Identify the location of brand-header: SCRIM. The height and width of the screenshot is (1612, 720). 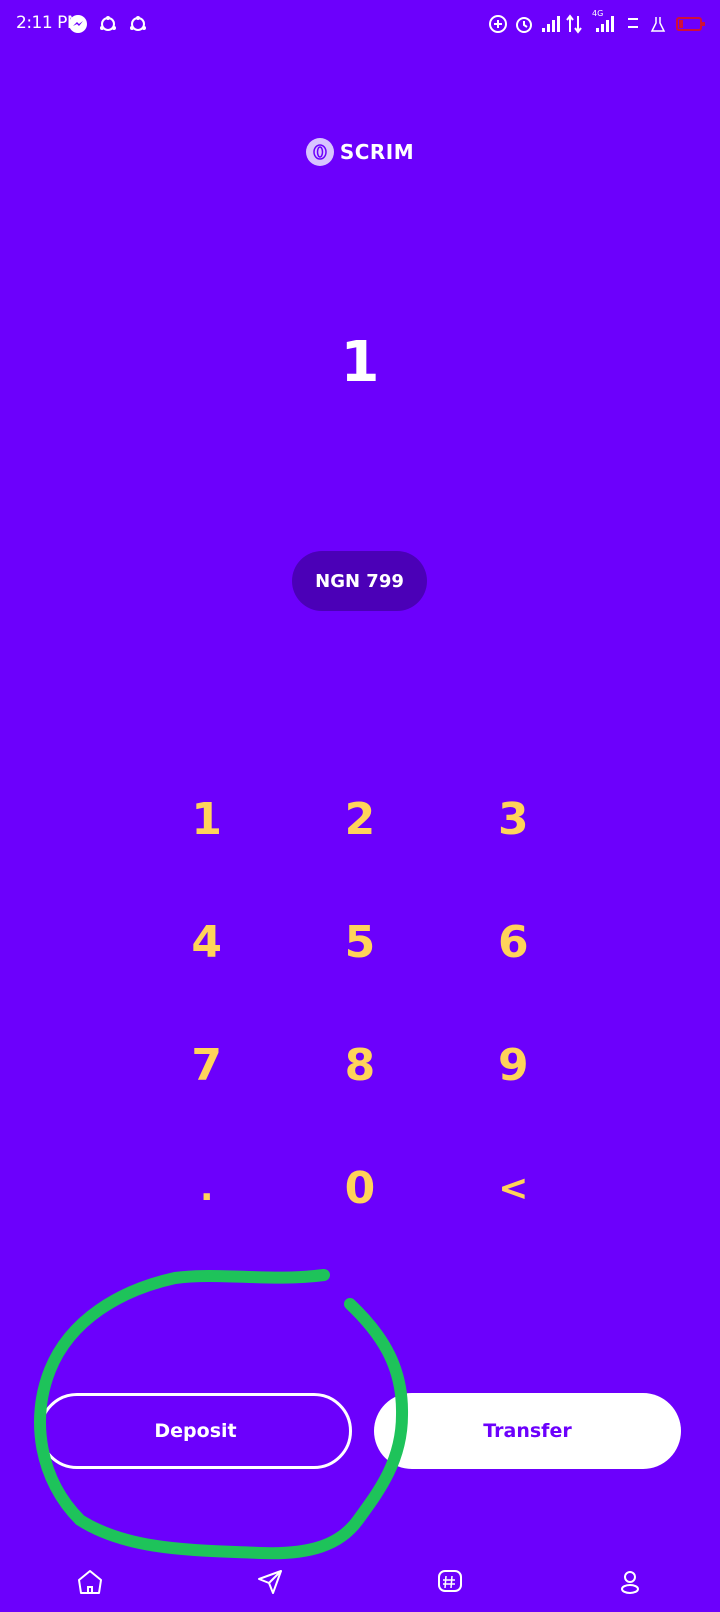
(360, 152).